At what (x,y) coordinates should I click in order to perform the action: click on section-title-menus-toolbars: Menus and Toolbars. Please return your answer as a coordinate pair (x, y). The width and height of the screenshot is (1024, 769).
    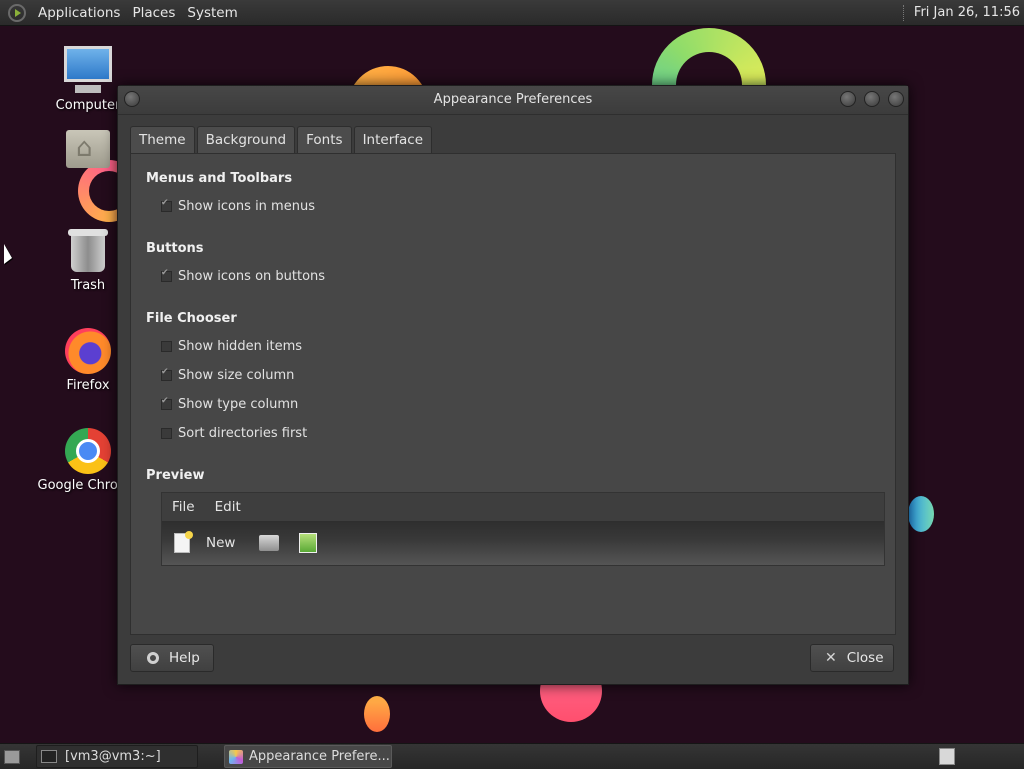
    Looking at the image, I should click on (219, 178).